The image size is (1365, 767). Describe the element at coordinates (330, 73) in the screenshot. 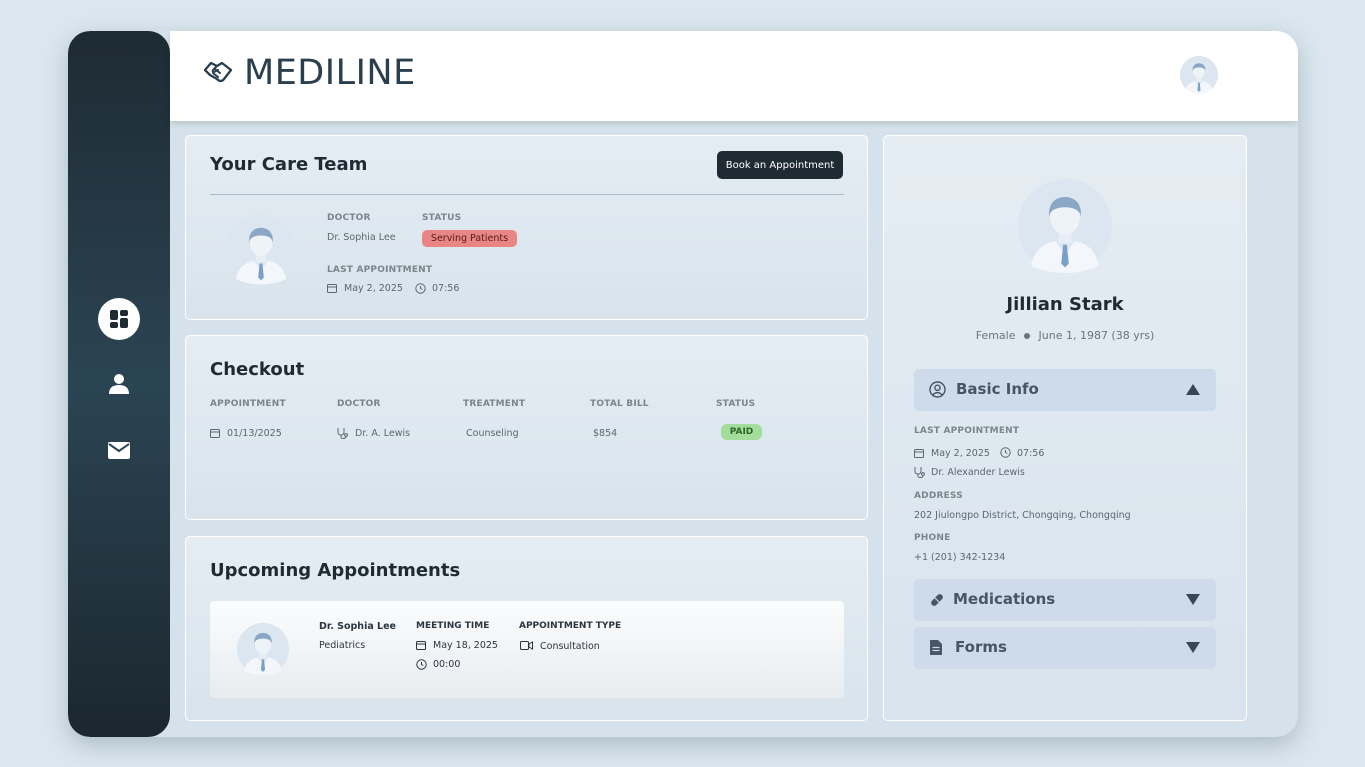

I see `app-title: MEDILINE` at that location.